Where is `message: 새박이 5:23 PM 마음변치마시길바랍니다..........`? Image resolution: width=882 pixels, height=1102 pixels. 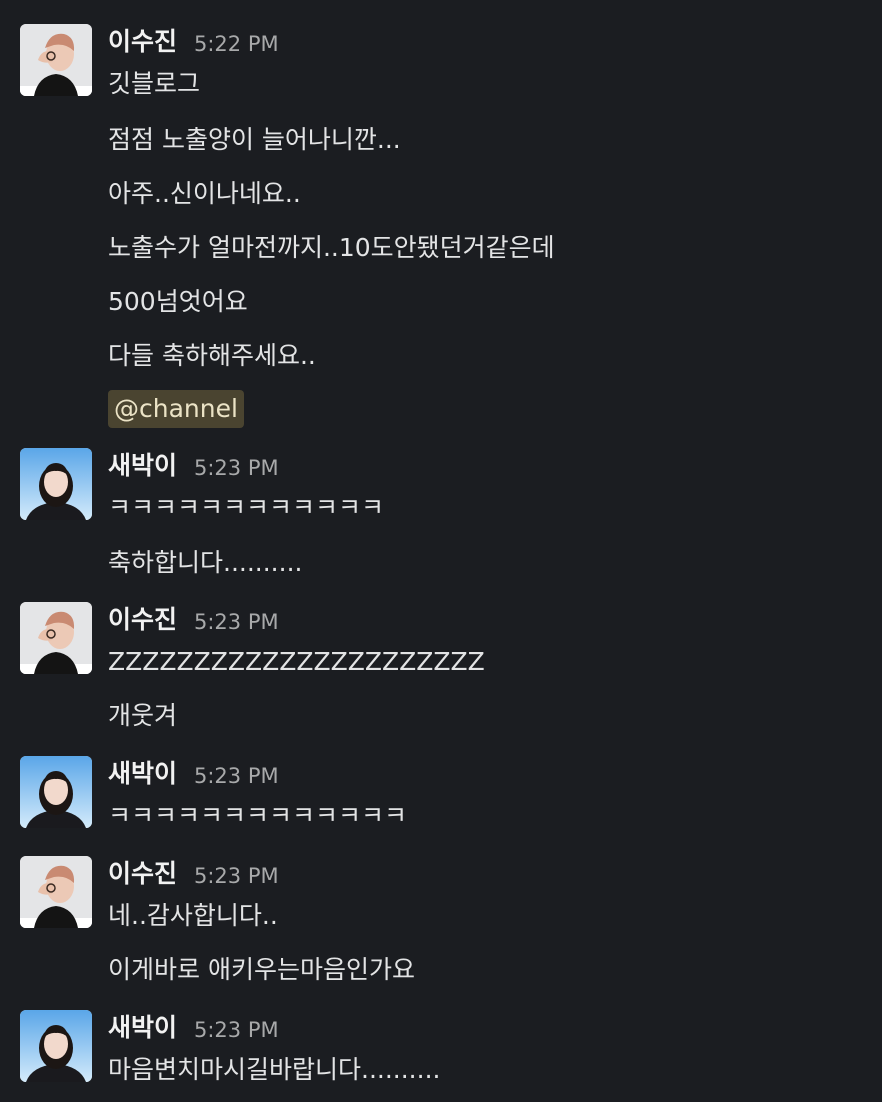
message: 새박이 5:23 PM 마음변치마시길바랍니다.......... is located at coordinates (441, 1052).